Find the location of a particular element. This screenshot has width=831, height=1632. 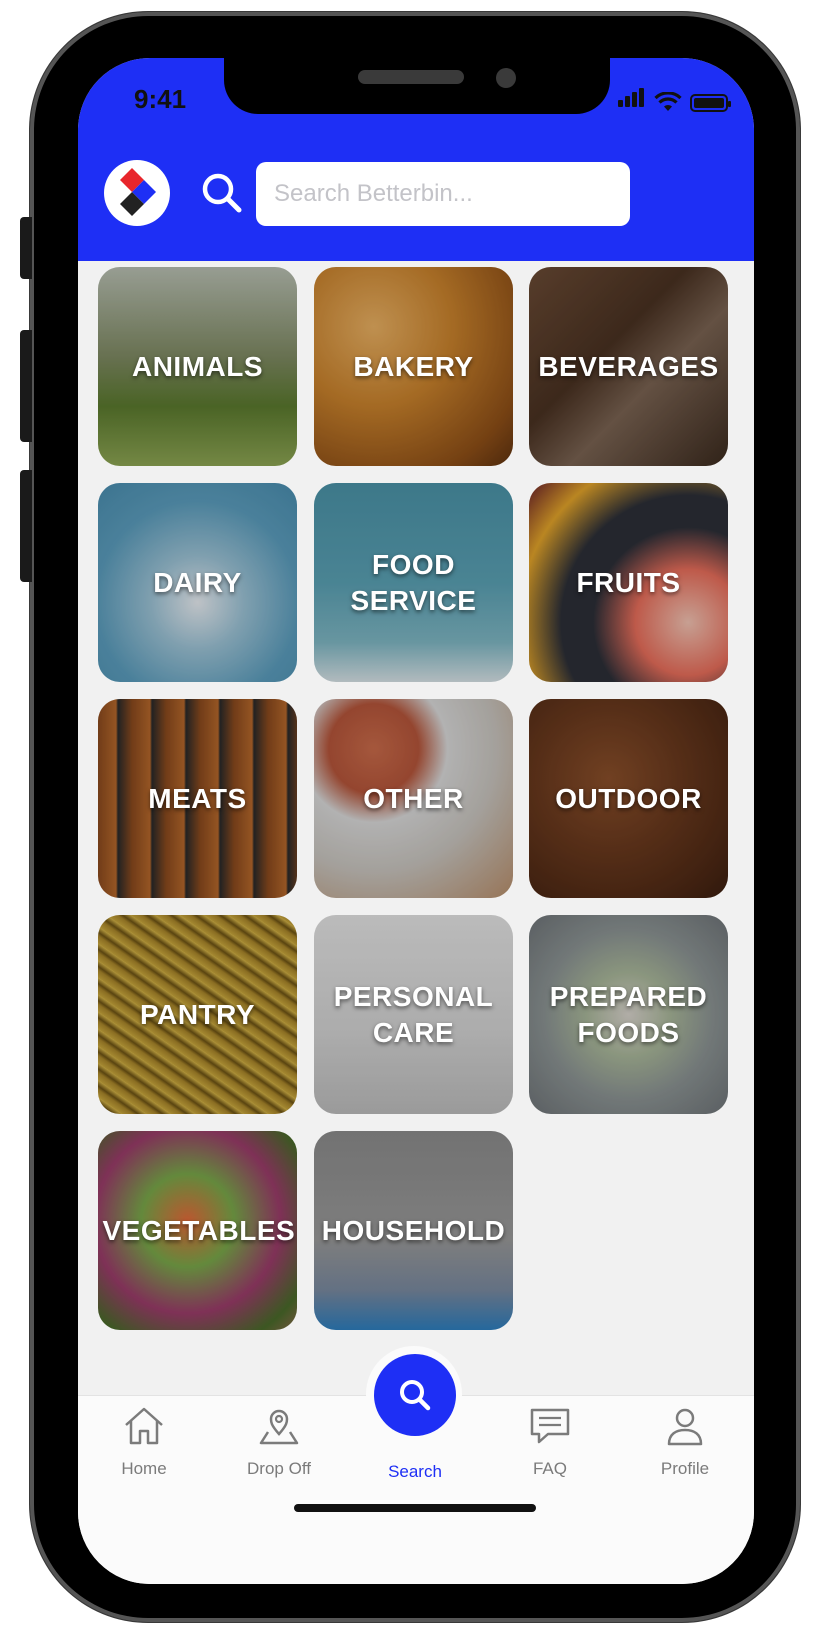

category-tile-household: HOUSEHOLD is located at coordinates (413, 1230).